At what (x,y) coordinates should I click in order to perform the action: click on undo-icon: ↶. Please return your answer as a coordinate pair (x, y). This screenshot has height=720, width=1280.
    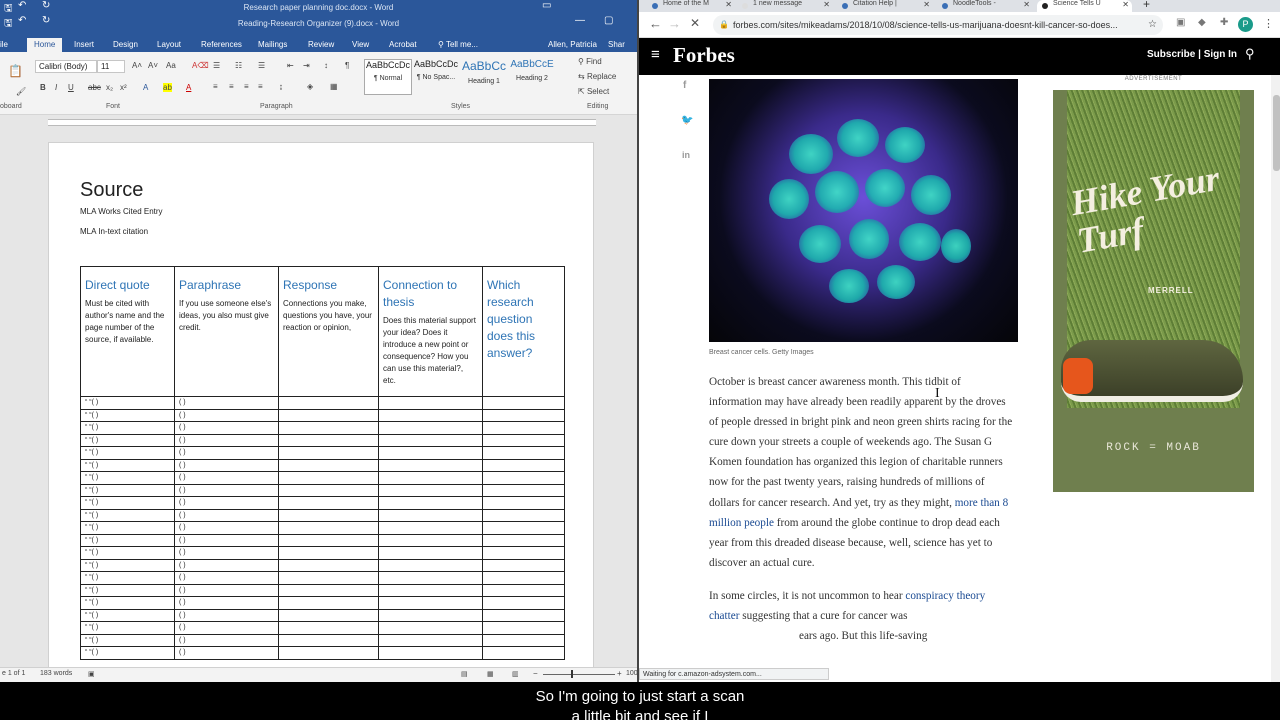
    Looking at the image, I should click on (22, 20).